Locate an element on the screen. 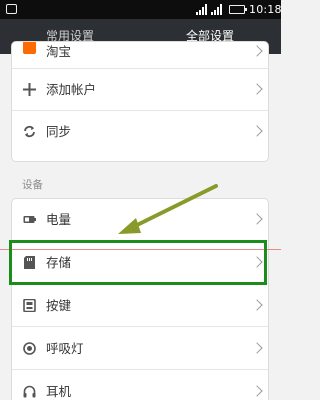 Image resolution: width=320 pixels, height=400 pixels. notification-icon is located at coordinates (11, 9).